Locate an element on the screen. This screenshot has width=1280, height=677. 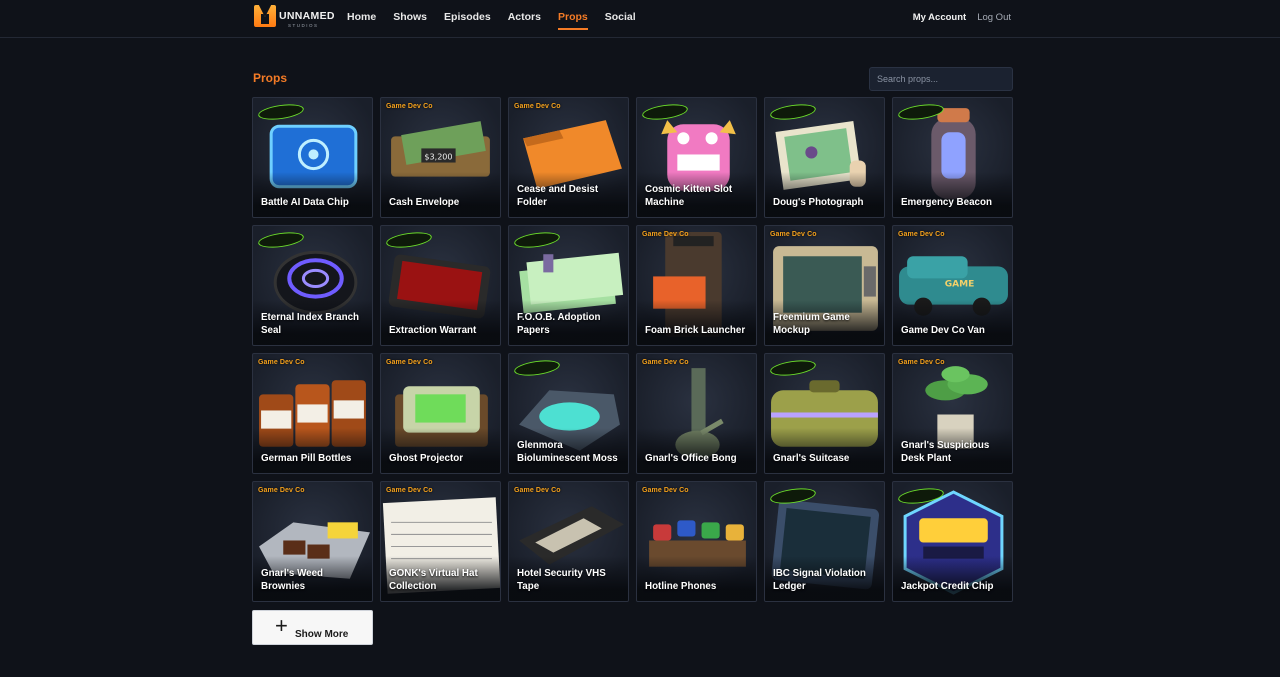
page-title: Props is located at coordinates (270, 78).